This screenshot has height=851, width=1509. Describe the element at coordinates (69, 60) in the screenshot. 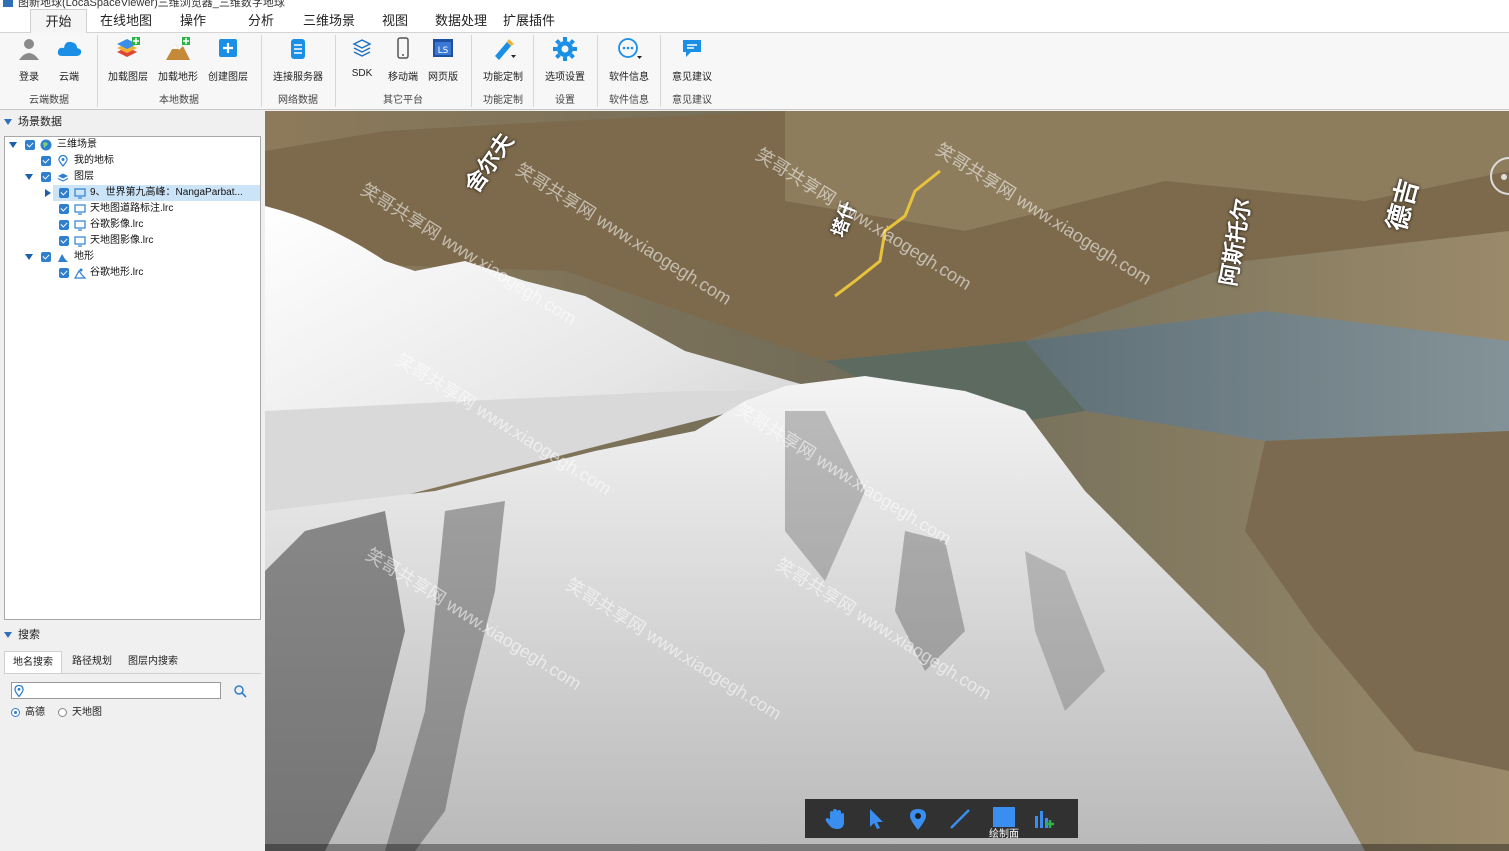

I see `cloud-button: 云端` at that location.